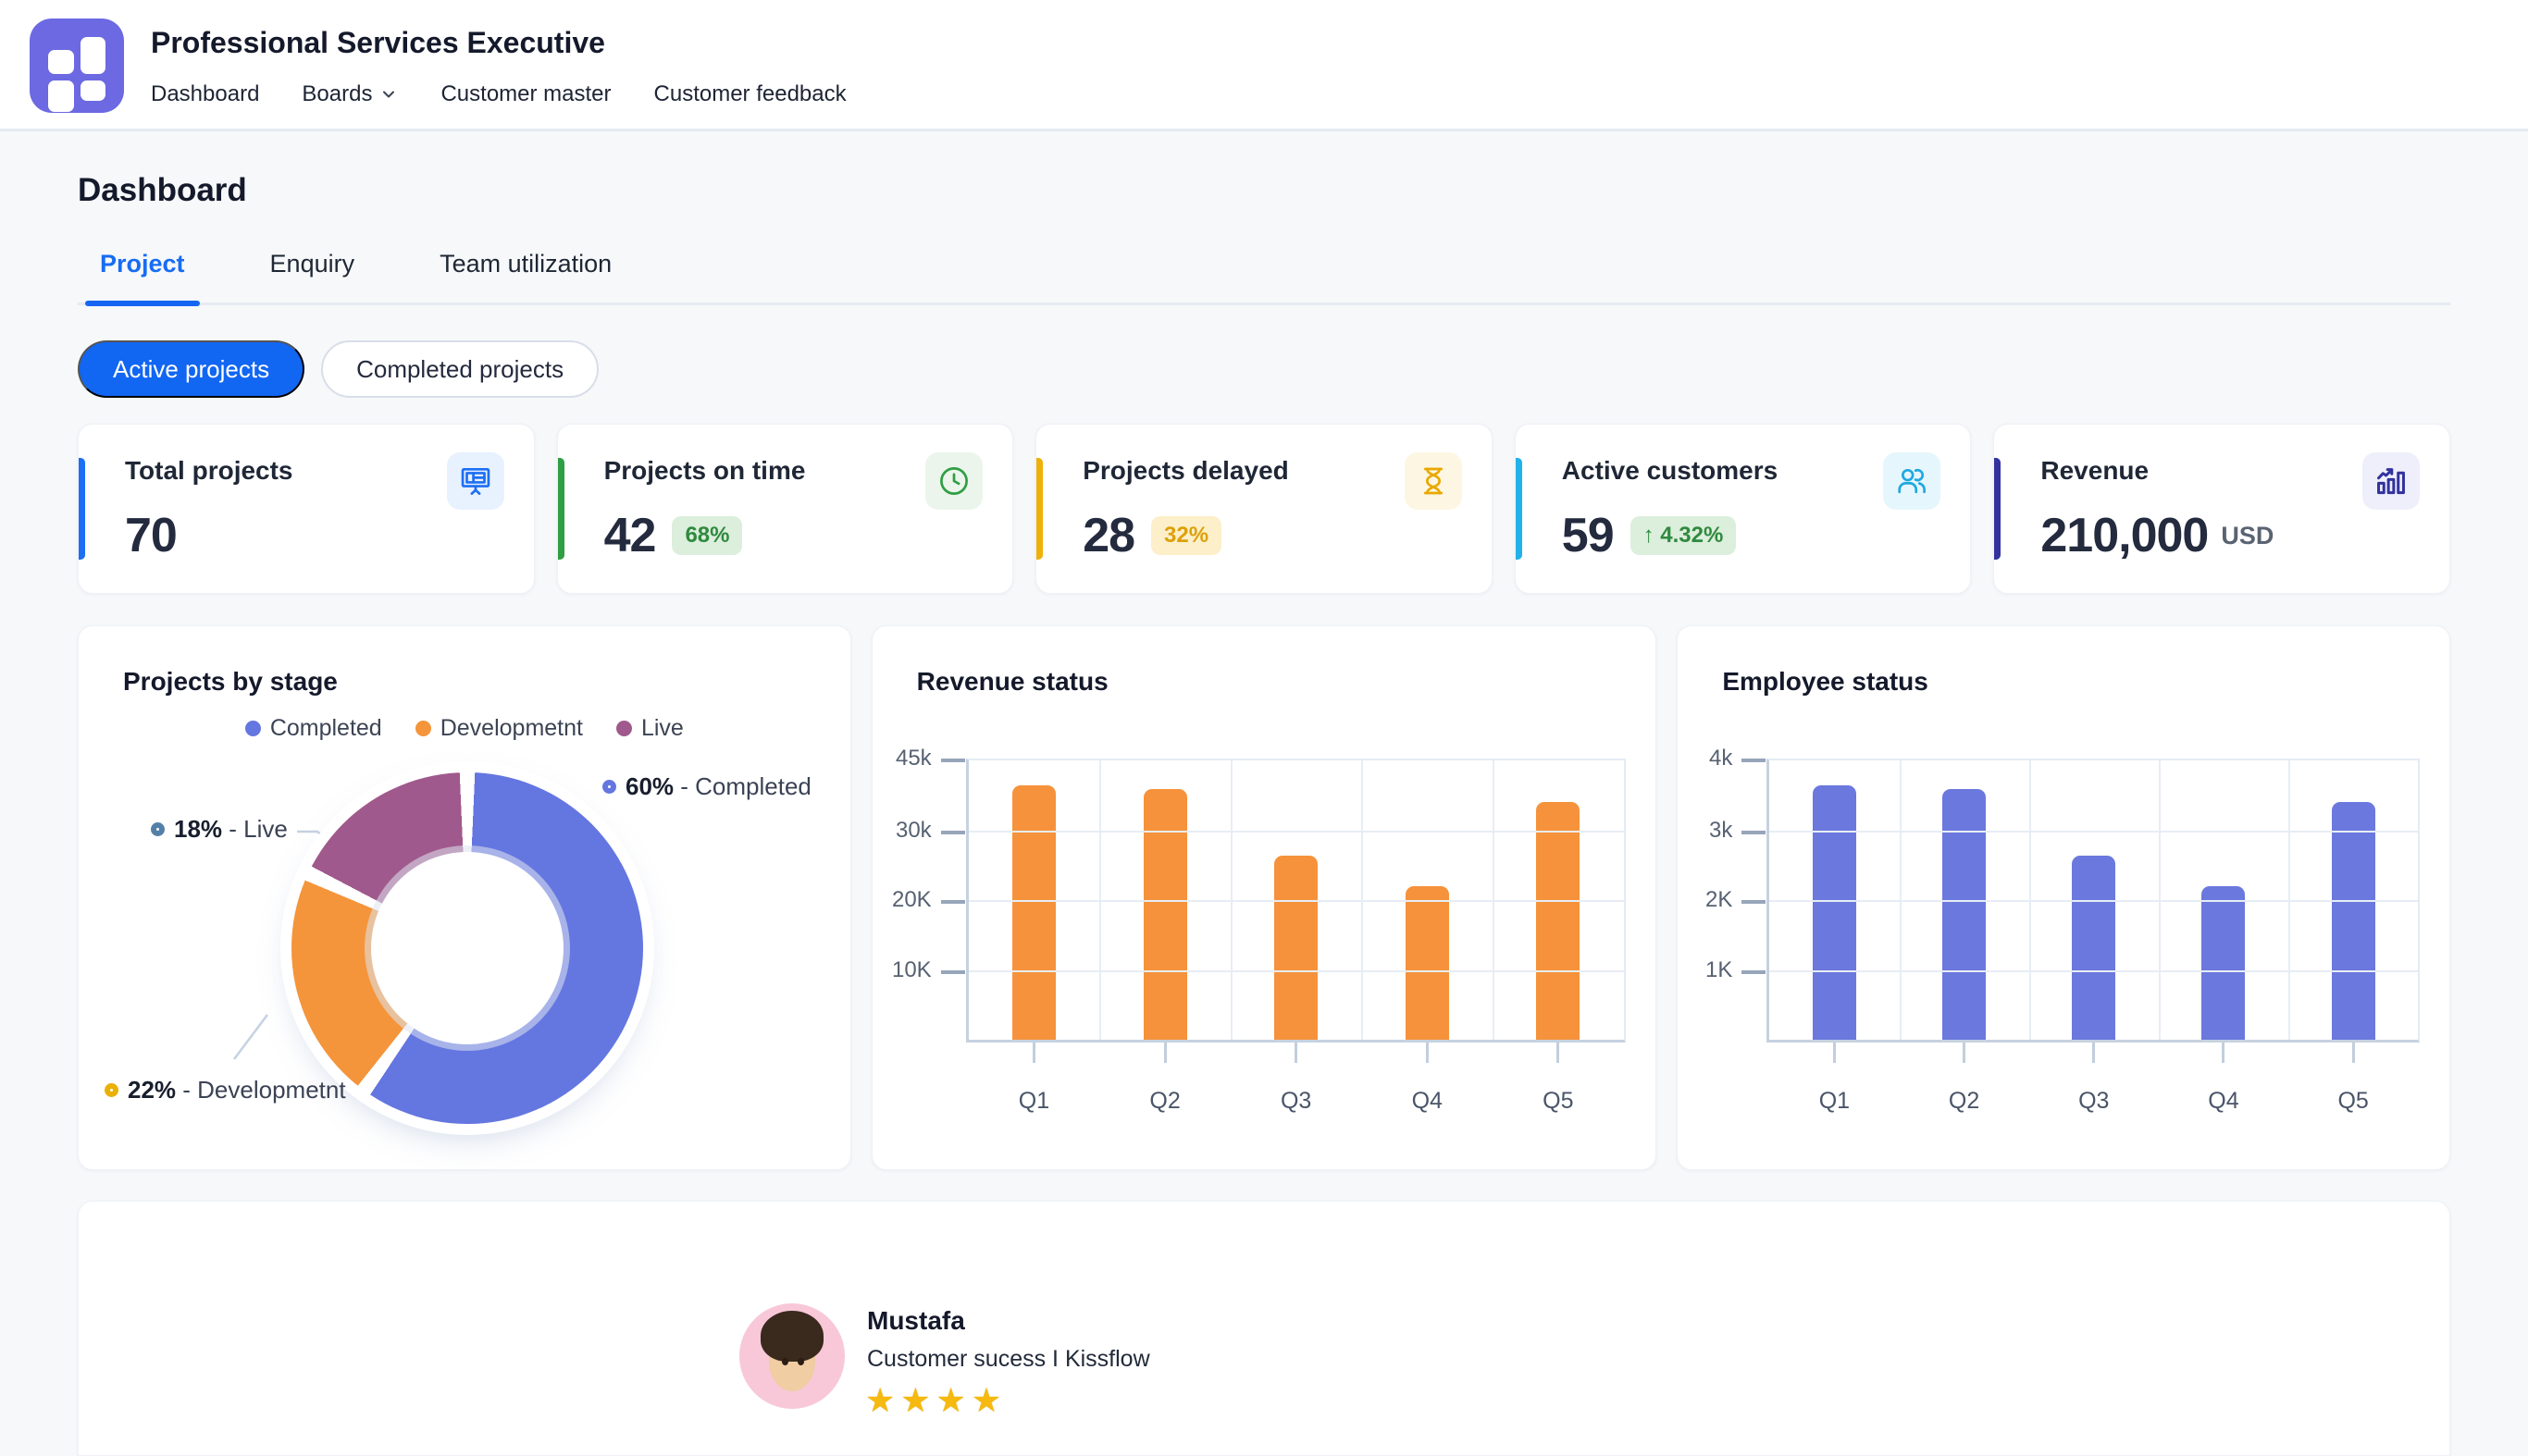 The width and height of the screenshot is (2528, 1456). What do you see at coordinates (707, 786) in the screenshot?
I see `callout-completed: 60% - Completed` at bounding box center [707, 786].